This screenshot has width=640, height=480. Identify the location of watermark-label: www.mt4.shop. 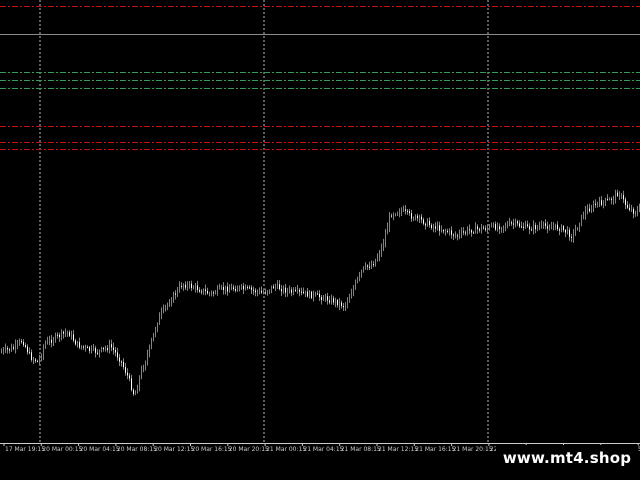
(567, 458).